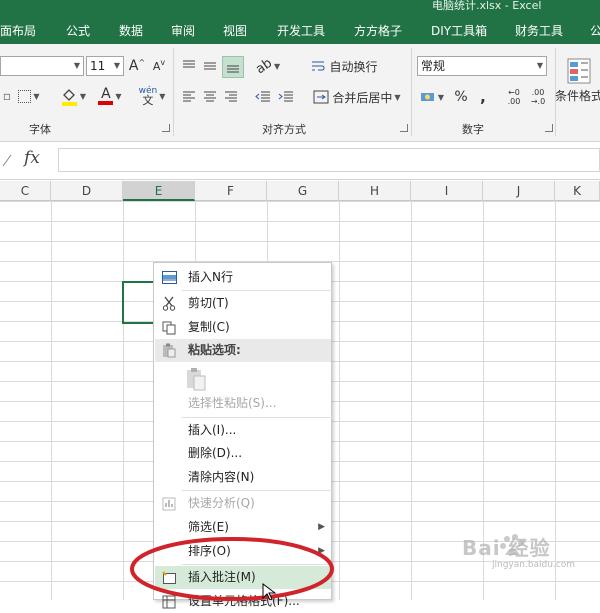 The height and width of the screenshot is (613, 600). Describe the element at coordinates (243, 277) in the screenshot. I see `menu-item-insert-n-rows: 插入N行` at that location.